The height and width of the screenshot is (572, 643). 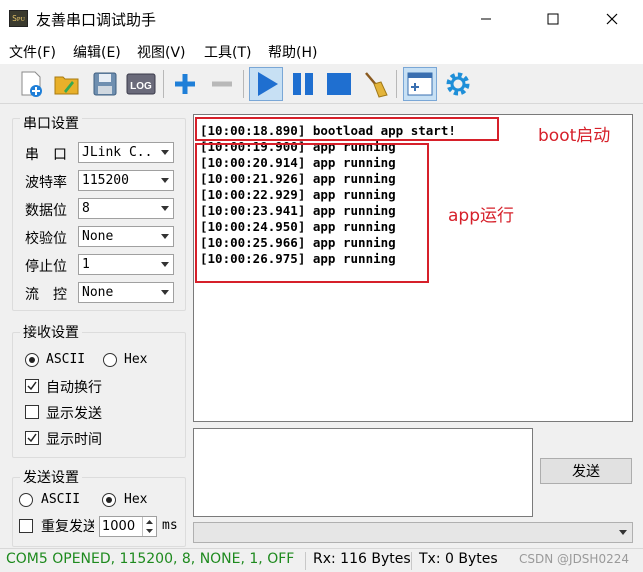 I want to click on minimize-button, so click(x=486, y=19).